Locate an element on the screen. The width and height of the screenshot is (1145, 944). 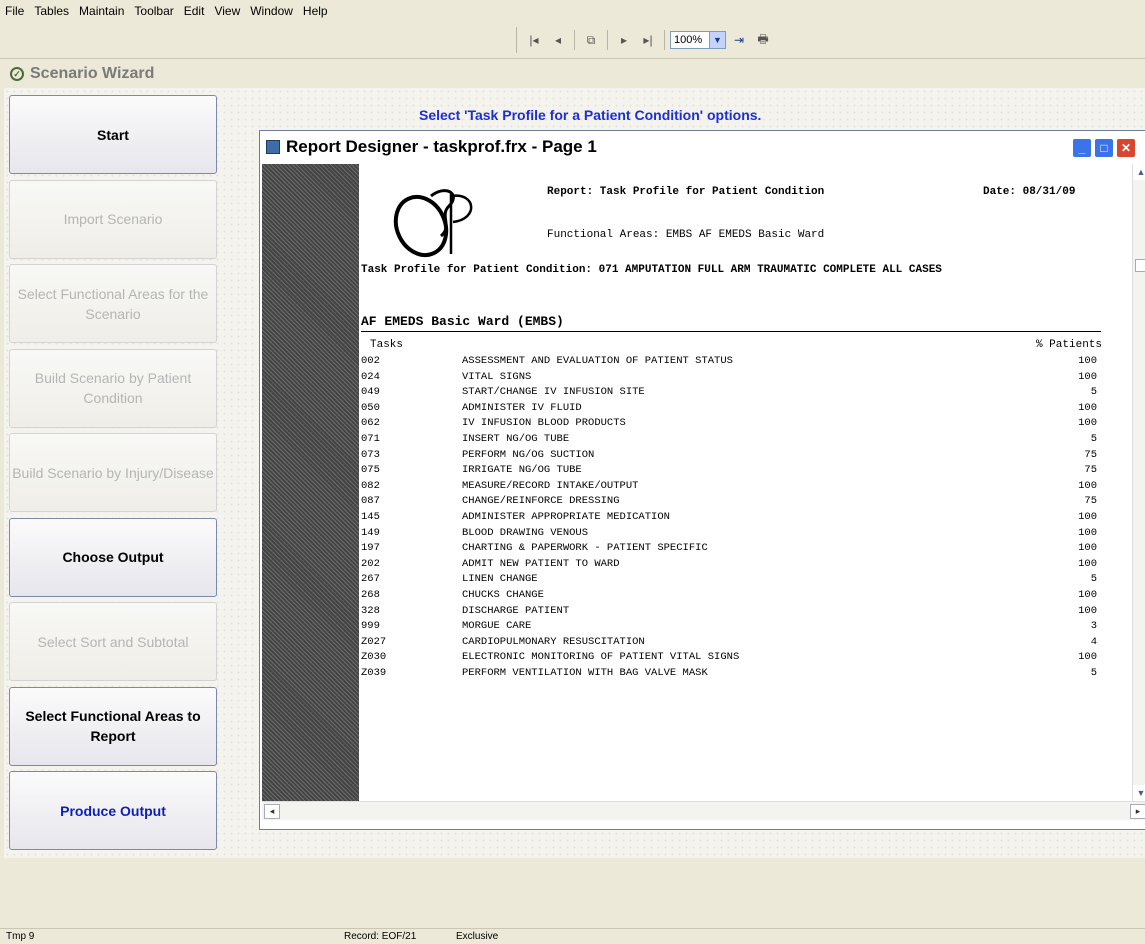
task-name: PERFORM VENTILATION WITH BAG VALVE MASK is located at coordinates (585, 672).